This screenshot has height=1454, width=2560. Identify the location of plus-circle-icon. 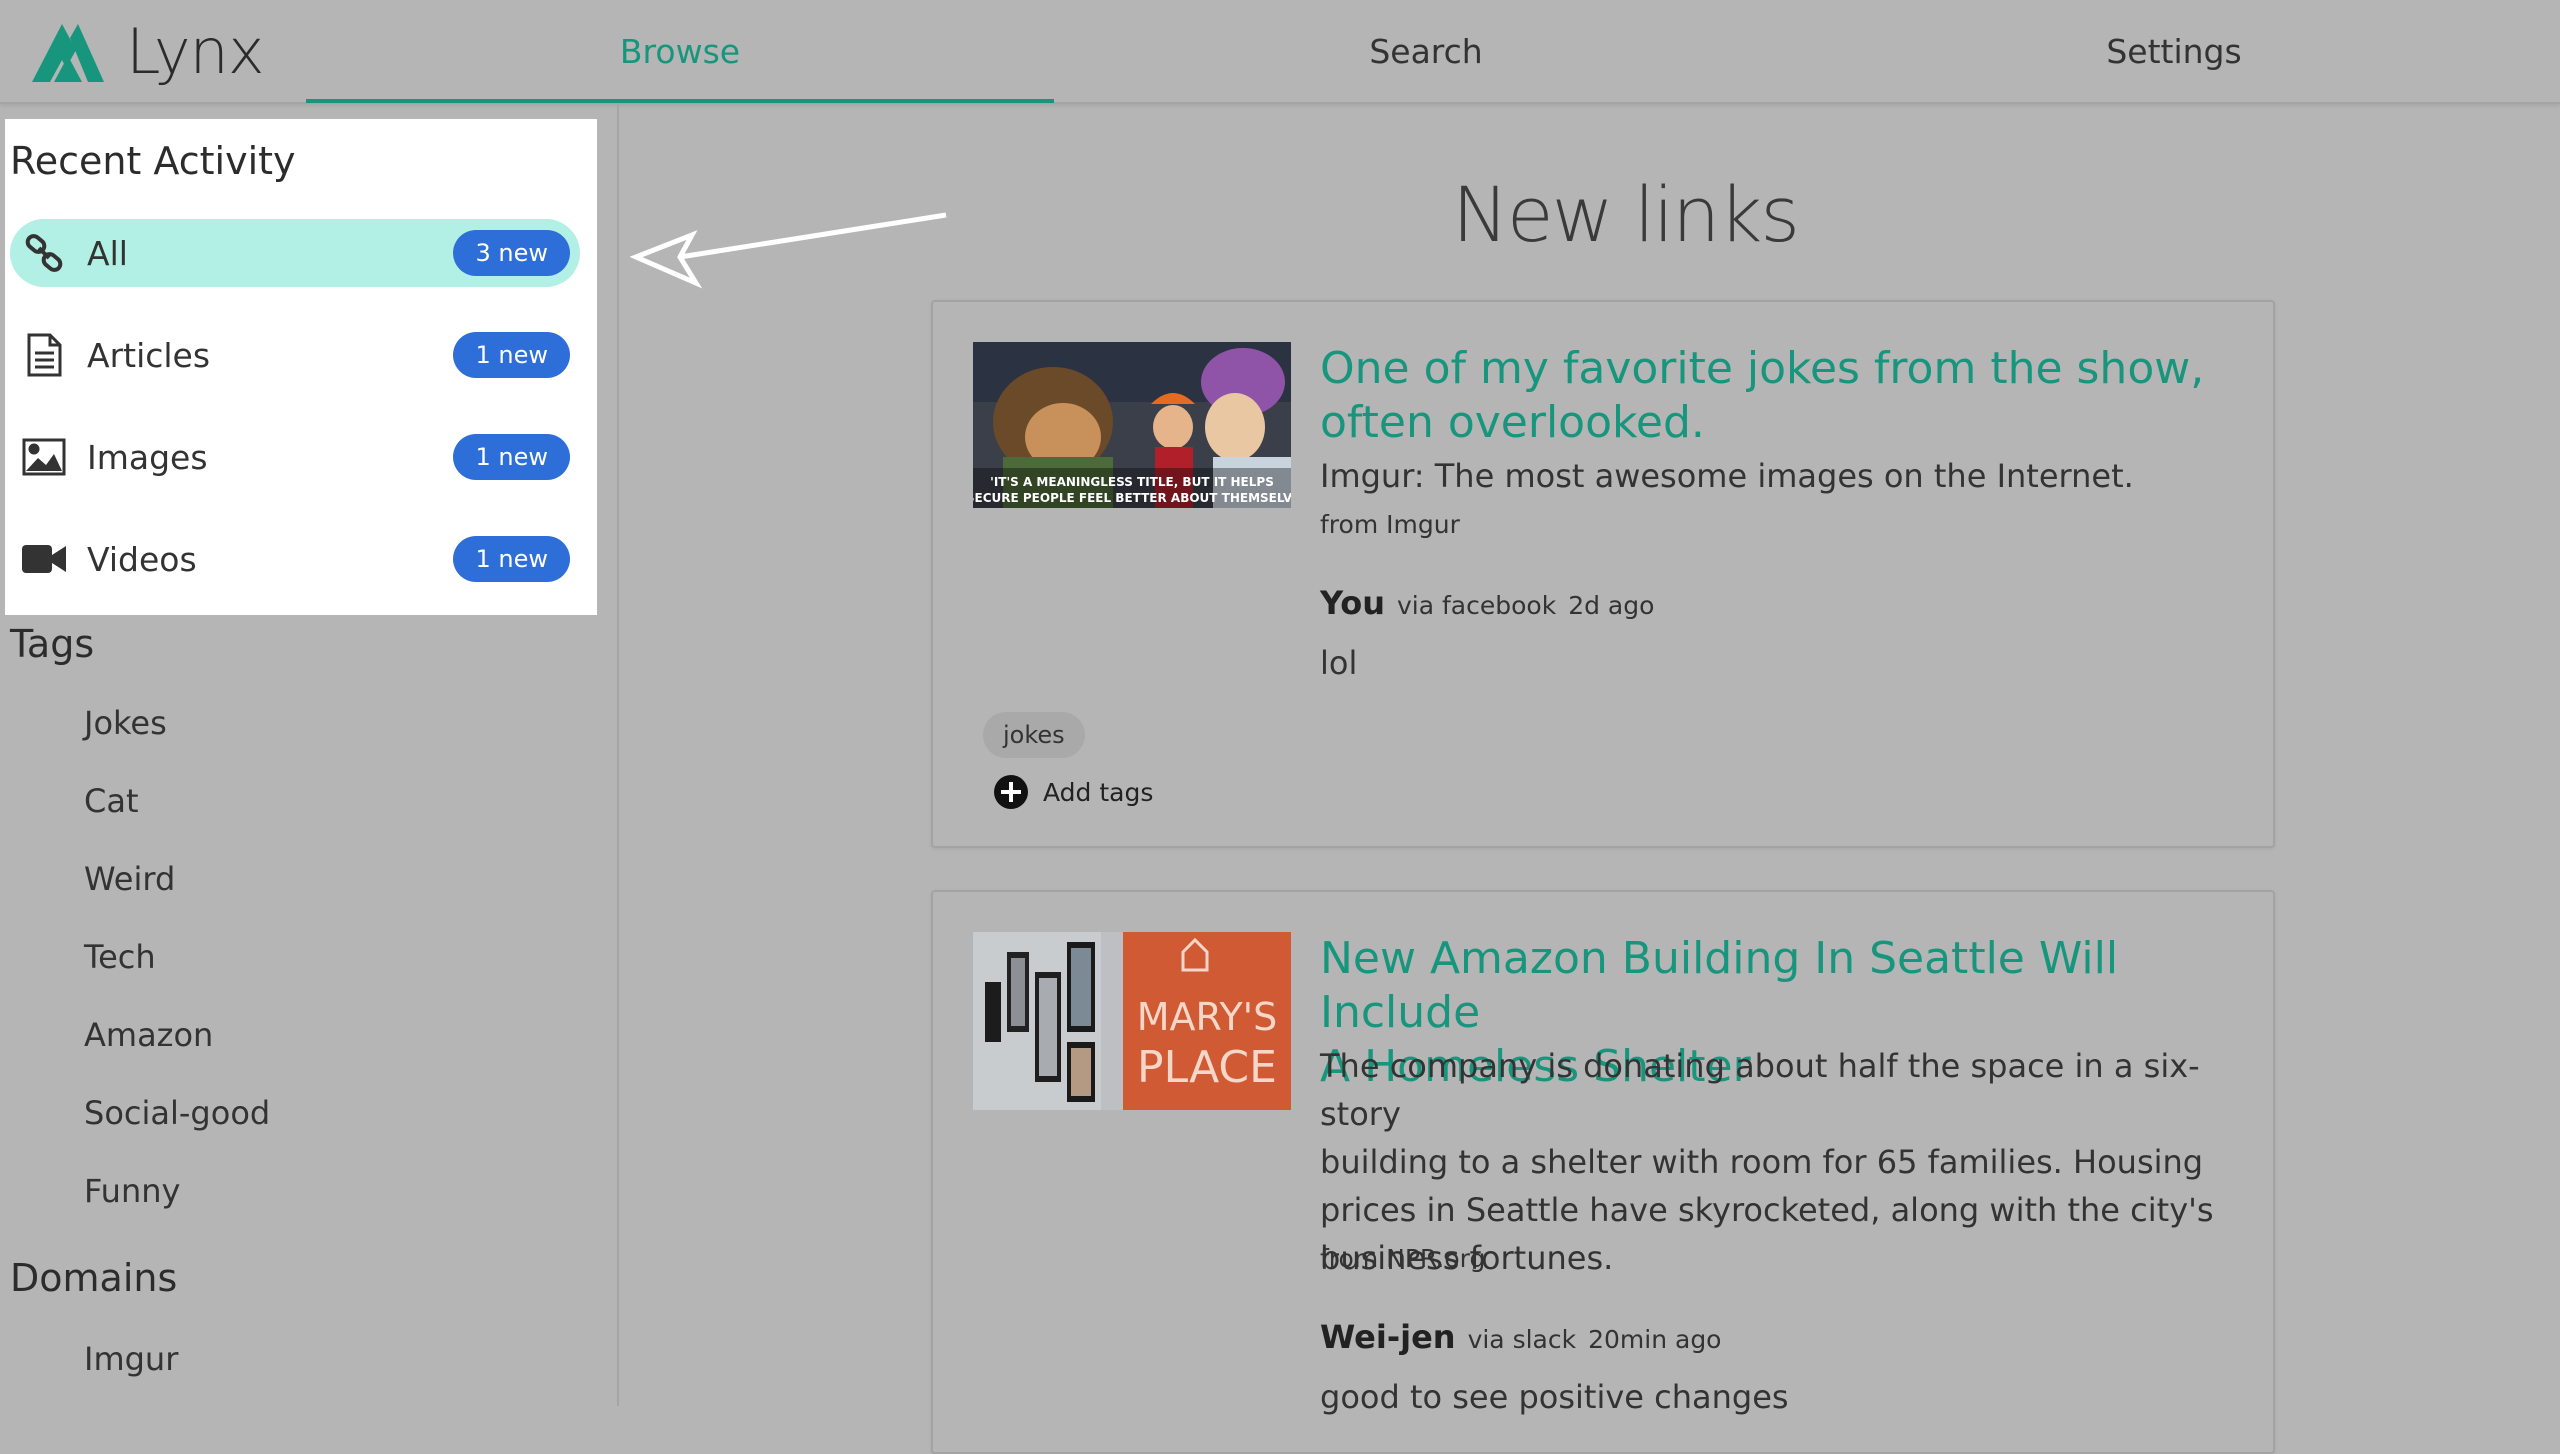
(1011, 792).